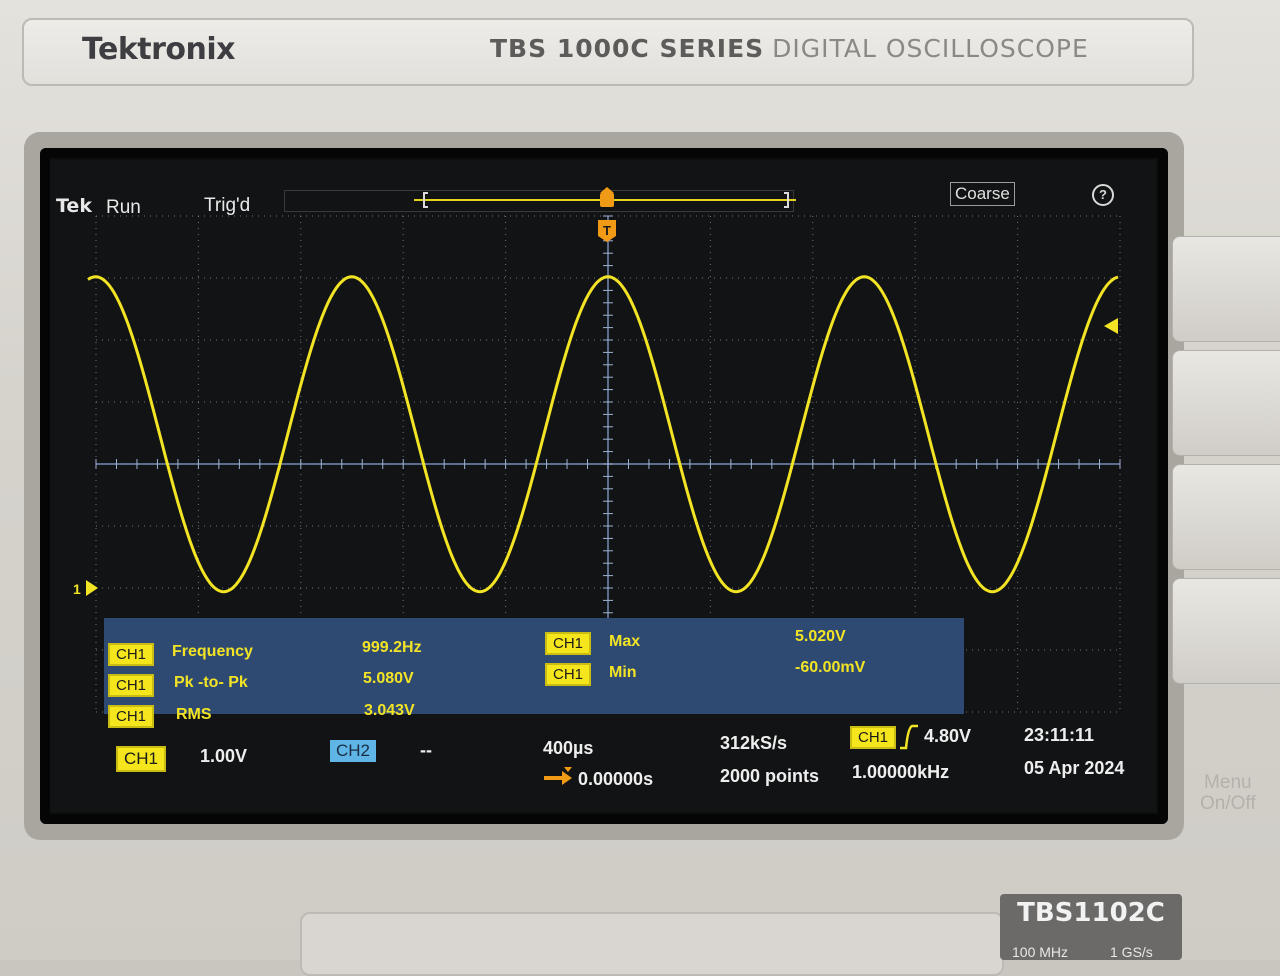 Image resolution: width=1280 pixels, height=976 pixels. What do you see at coordinates (568, 748) in the screenshot?
I see `timebase-value: 400µs` at bounding box center [568, 748].